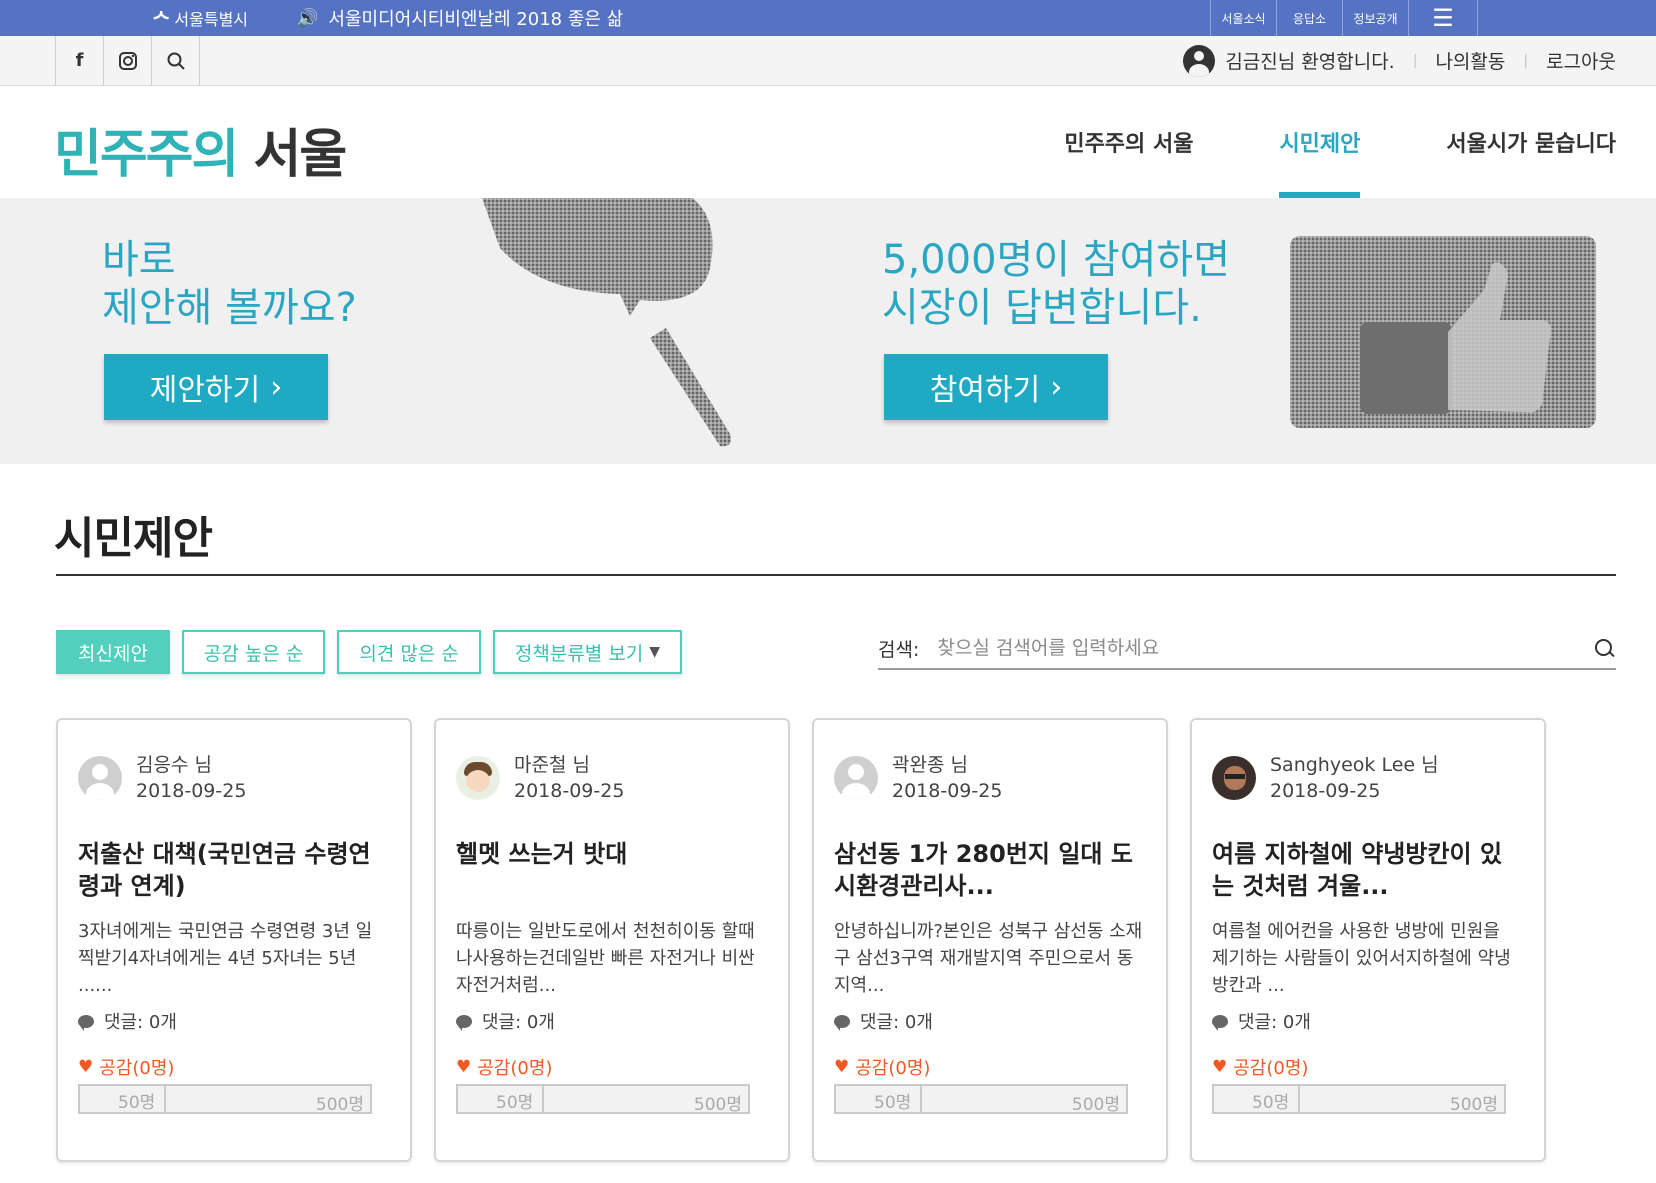 The height and width of the screenshot is (1183, 1656). What do you see at coordinates (174, 765) in the screenshot?
I see `author-name: 김응수 님` at bounding box center [174, 765].